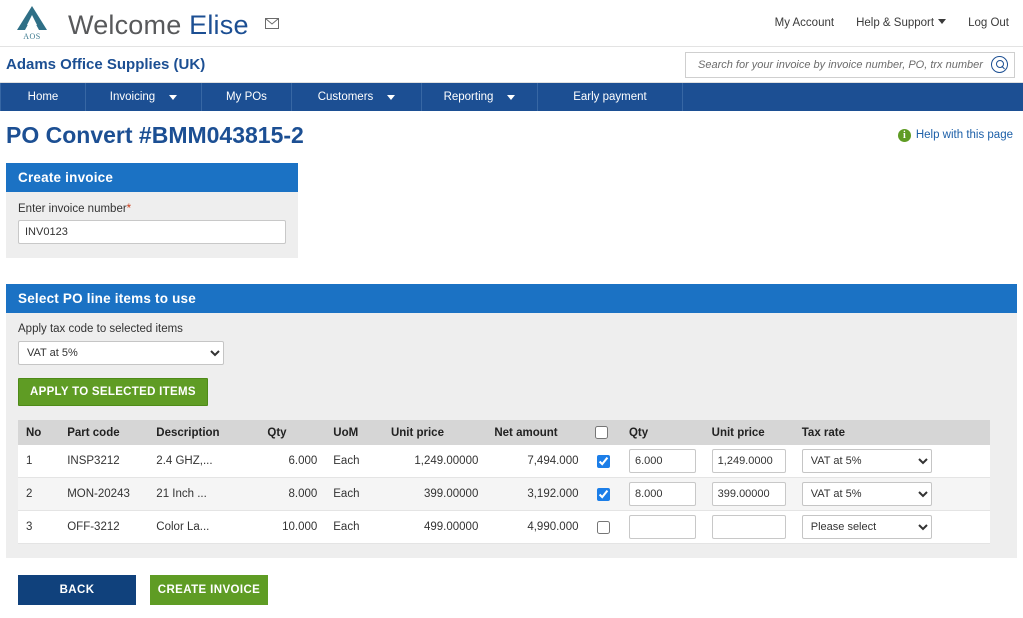 This screenshot has height=618, width=1023. What do you see at coordinates (152, 177) in the screenshot?
I see `create-invoice-panel-title: Create invoice` at bounding box center [152, 177].